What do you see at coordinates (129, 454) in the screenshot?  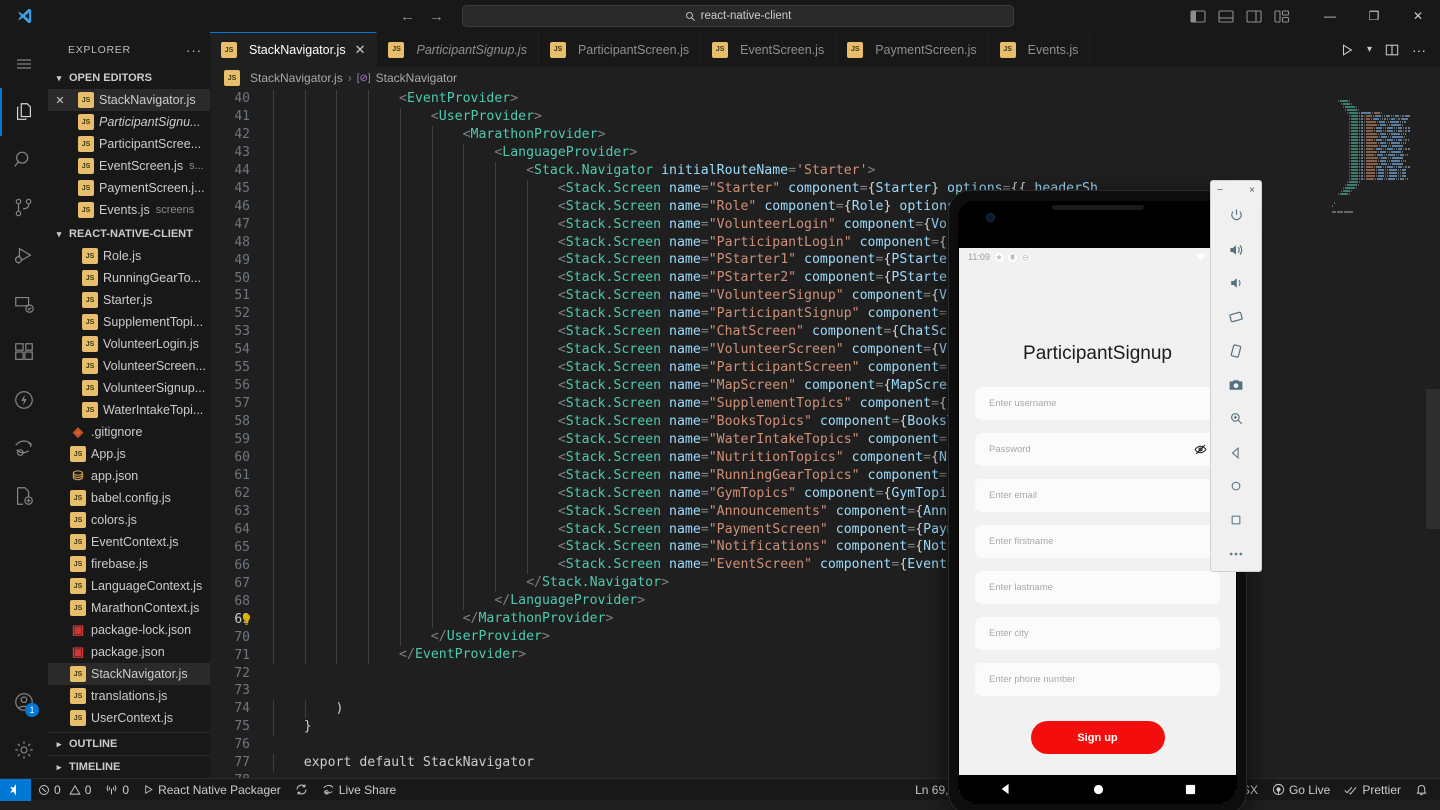 I see `file-tree-item: JS App.js` at bounding box center [129, 454].